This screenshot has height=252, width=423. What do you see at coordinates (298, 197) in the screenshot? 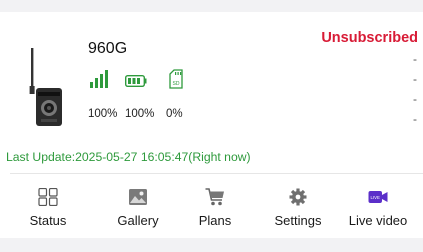
I see `gear-icon` at bounding box center [298, 197].